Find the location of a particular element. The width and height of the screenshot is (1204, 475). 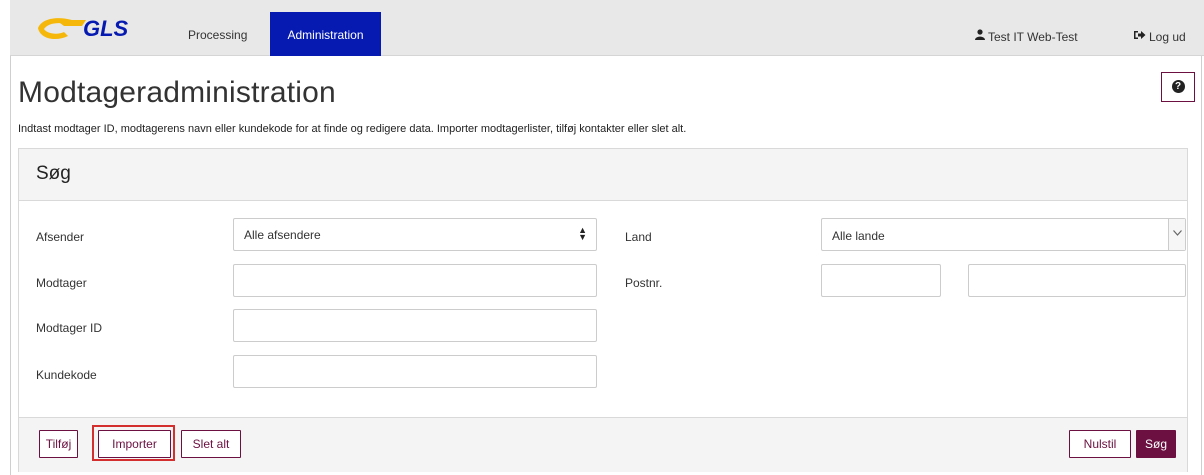

delete-all-button: Slet alt is located at coordinates (211, 444).